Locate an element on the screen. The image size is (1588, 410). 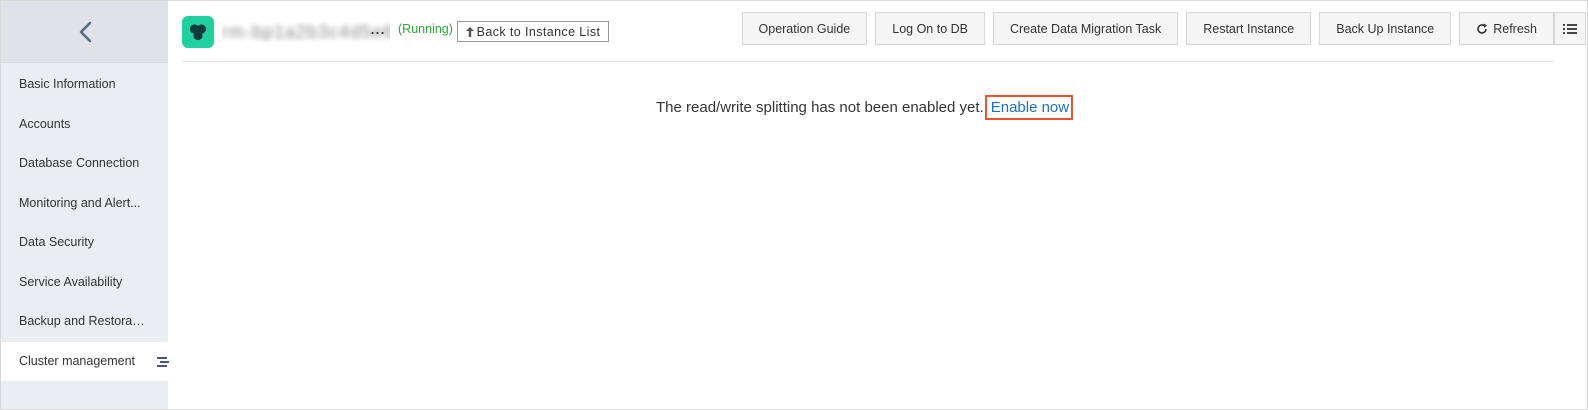
database-cluster-icon is located at coordinates (198, 32).